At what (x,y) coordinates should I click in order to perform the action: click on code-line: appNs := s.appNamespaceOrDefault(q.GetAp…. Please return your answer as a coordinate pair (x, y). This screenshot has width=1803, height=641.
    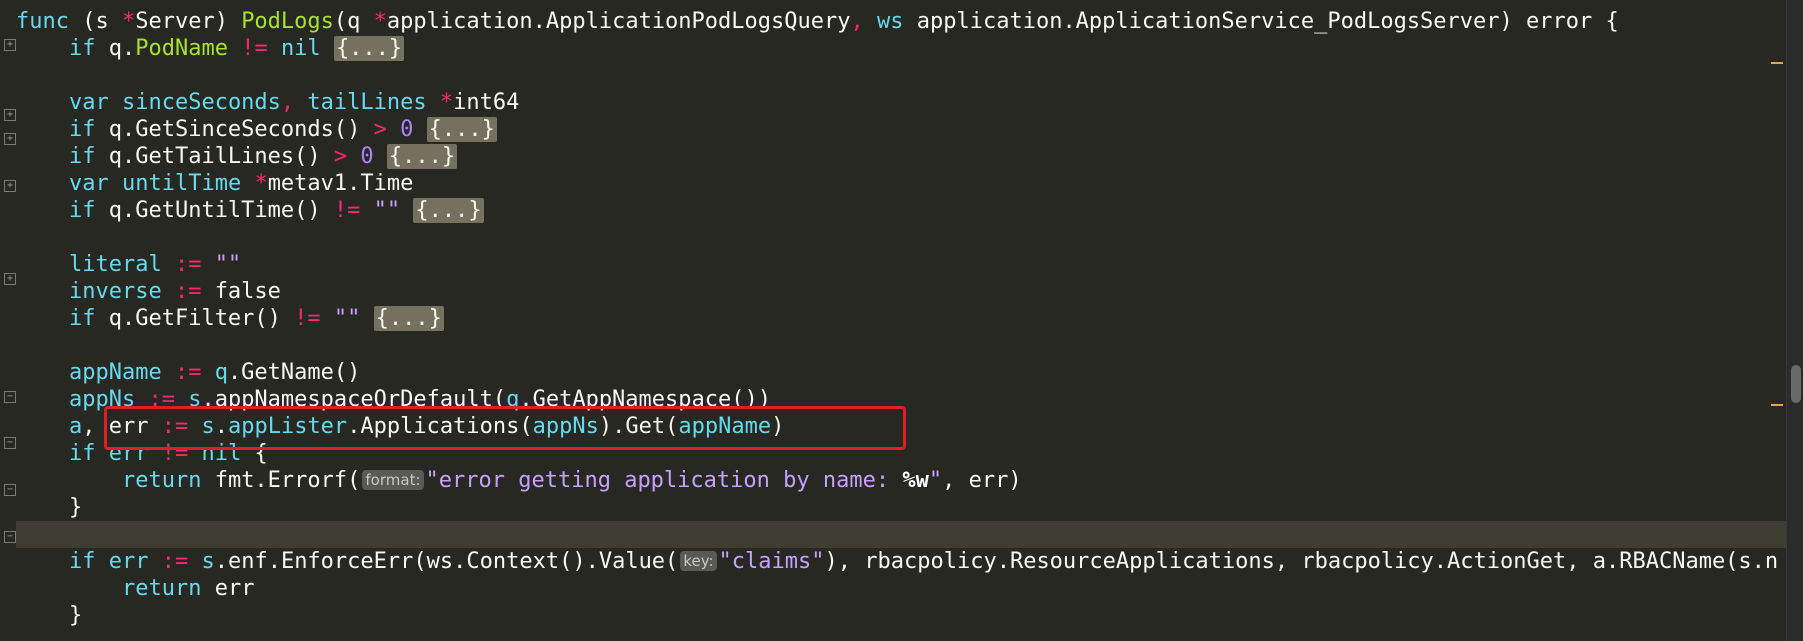
    Looking at the image, I should click on (909, 399).